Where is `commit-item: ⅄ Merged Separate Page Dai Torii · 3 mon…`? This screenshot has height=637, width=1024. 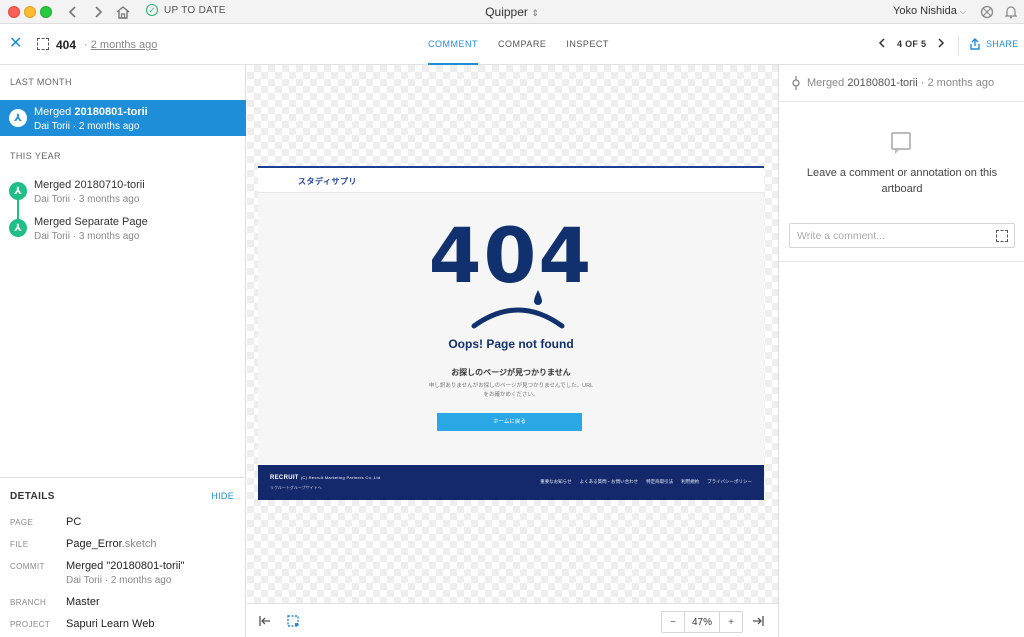
commit-item: ⅄ Merged Separate Page Dai Torii · 3 mon… is located at coordinates (123, 228).